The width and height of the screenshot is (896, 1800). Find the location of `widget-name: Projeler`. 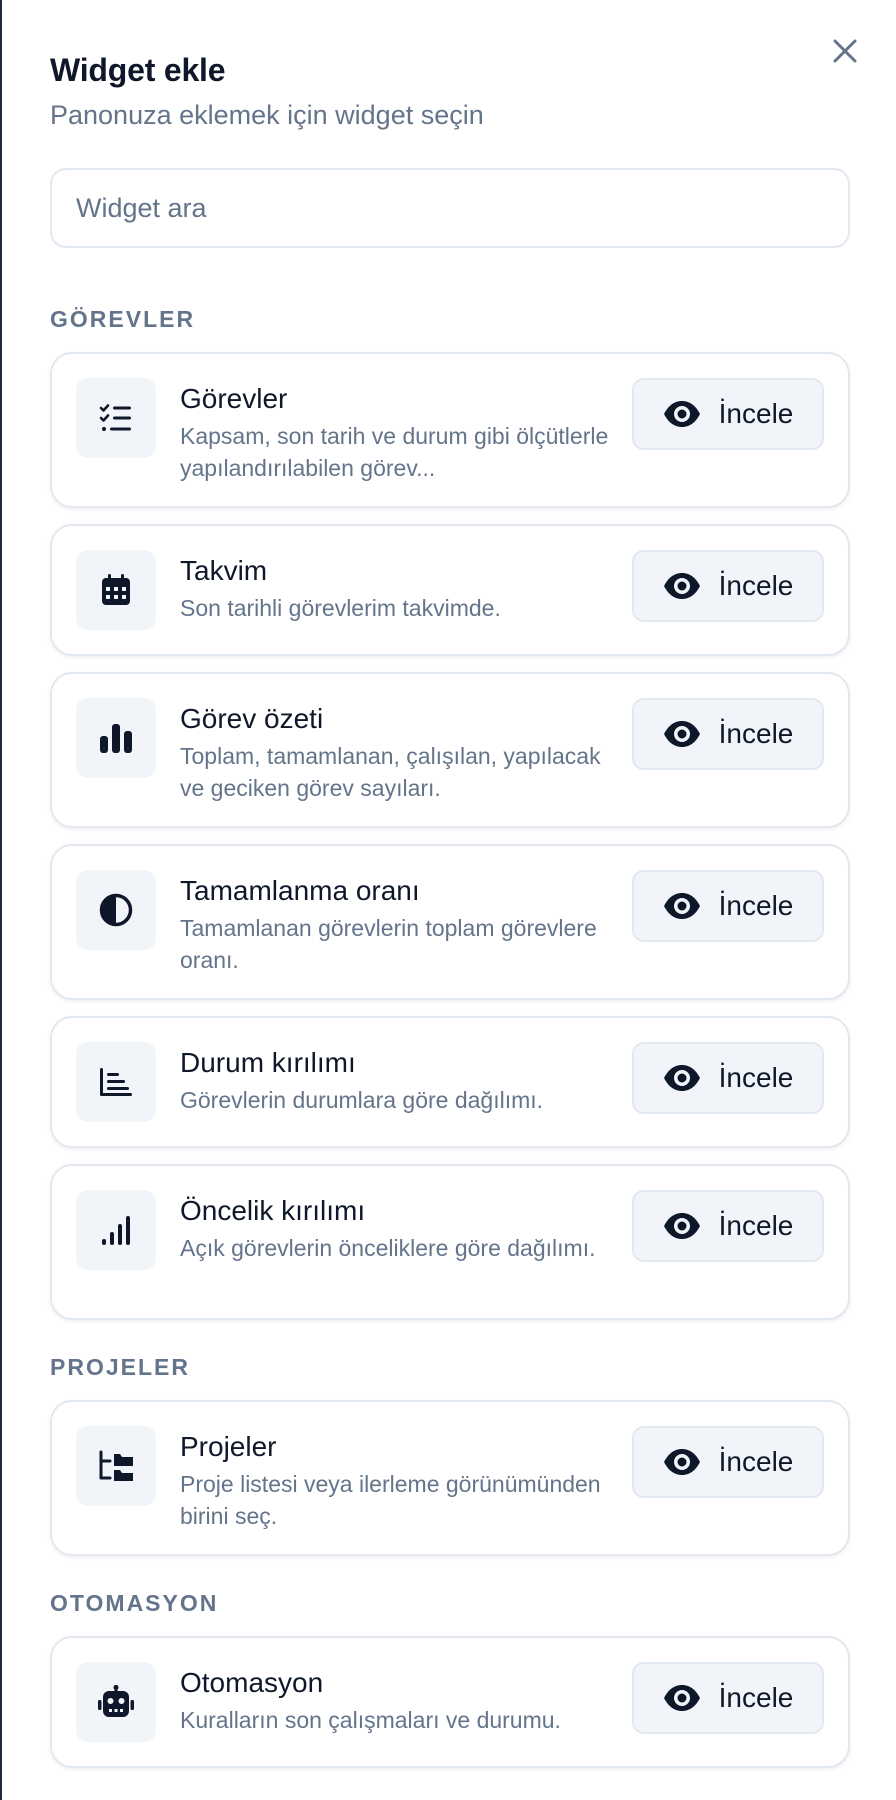

widget-name: Projeler is located at coordinates (228, 1446).